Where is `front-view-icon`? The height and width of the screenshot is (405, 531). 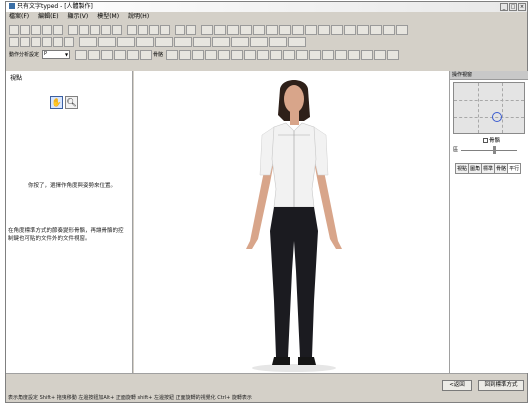 front-view-icon is located at coordinates (14, 41).